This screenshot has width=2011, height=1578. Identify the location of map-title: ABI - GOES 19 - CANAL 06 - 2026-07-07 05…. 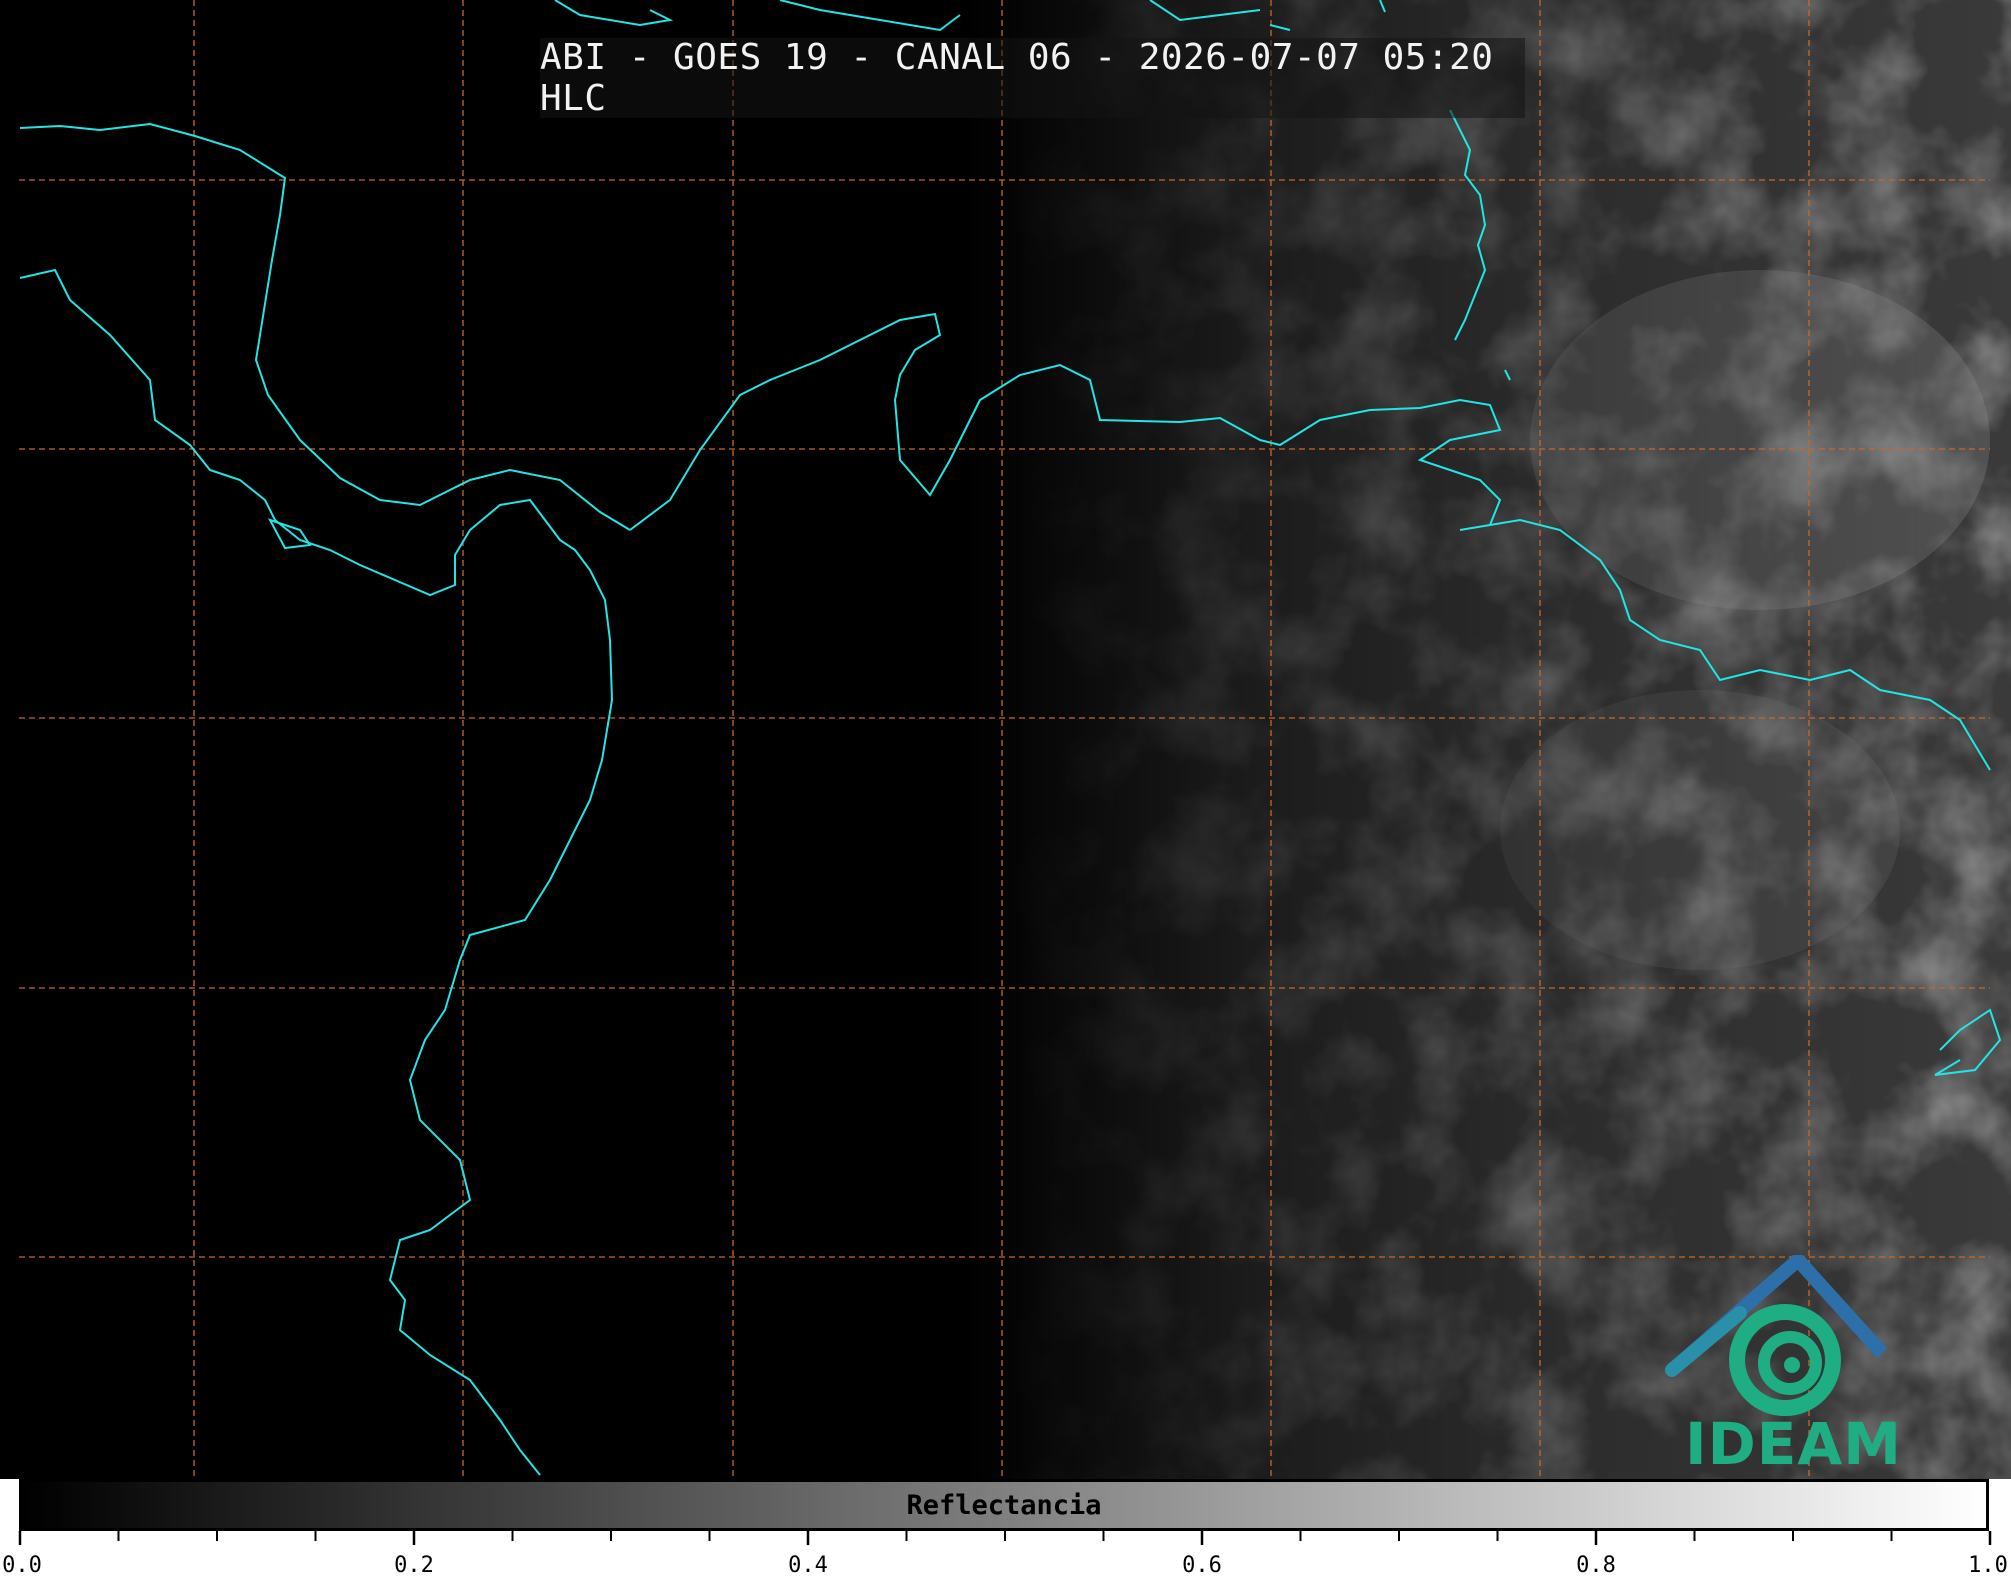
(1032, 78).